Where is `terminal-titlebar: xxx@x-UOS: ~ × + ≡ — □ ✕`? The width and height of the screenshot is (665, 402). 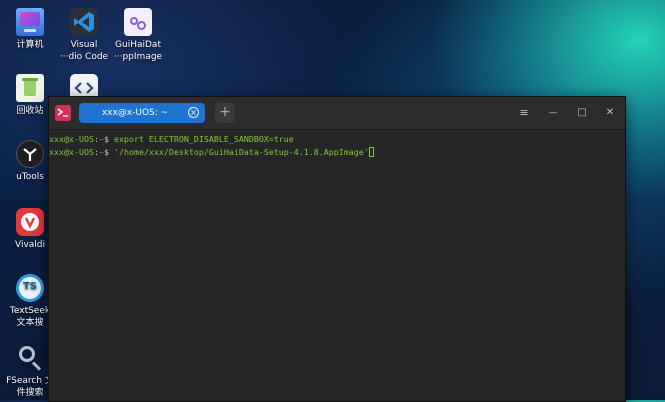 terminal-titlebar: xxx@x-UOS: ~ × + ≡ — □ ✕ is located at coordinates (337, 113).